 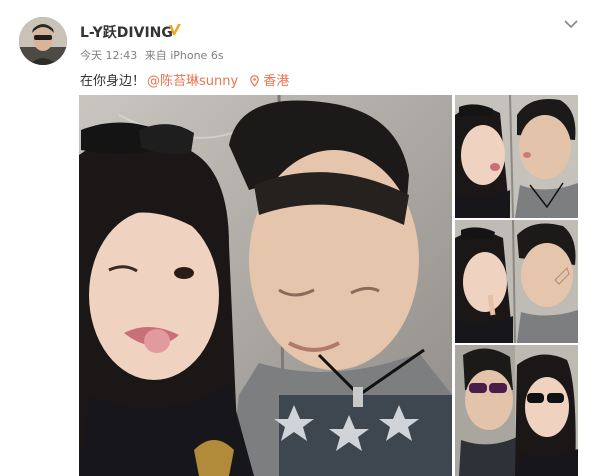 What do you see at coordinates (571, 24) in the screenshot?
I see `chevron-down-icon` at bounding box center [571, 24].